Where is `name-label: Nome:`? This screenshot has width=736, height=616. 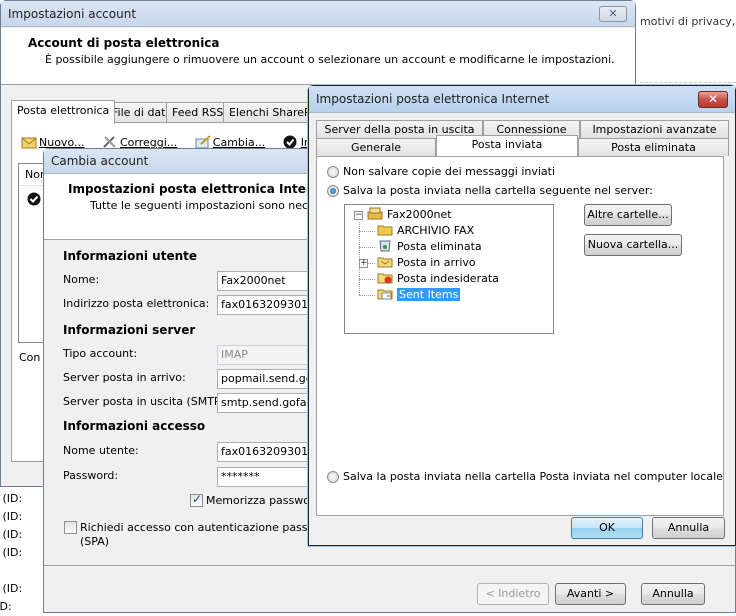 name-label: Nome: is located at coordinates (81, 279).